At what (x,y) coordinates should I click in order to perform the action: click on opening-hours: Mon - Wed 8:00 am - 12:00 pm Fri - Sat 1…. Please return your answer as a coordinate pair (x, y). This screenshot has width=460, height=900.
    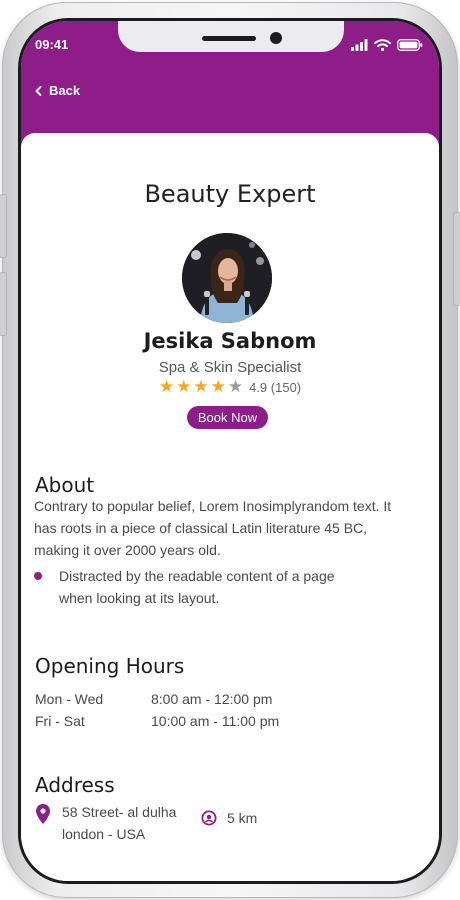
    Looking at the image, I should click on (157, 710).